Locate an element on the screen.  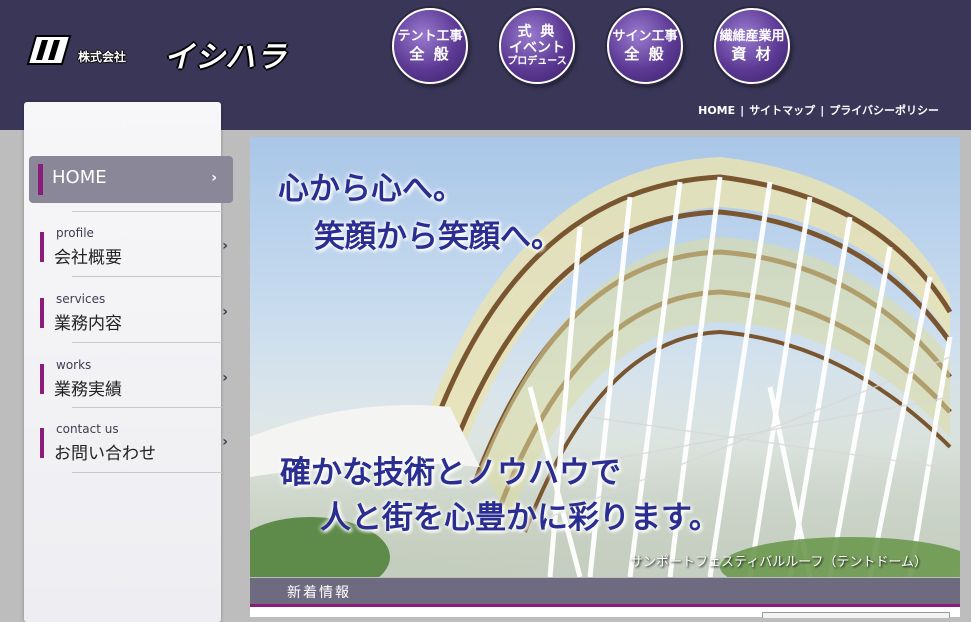
sidebar-item-works: works 業務実績 › is located at coordinates (133, 379).